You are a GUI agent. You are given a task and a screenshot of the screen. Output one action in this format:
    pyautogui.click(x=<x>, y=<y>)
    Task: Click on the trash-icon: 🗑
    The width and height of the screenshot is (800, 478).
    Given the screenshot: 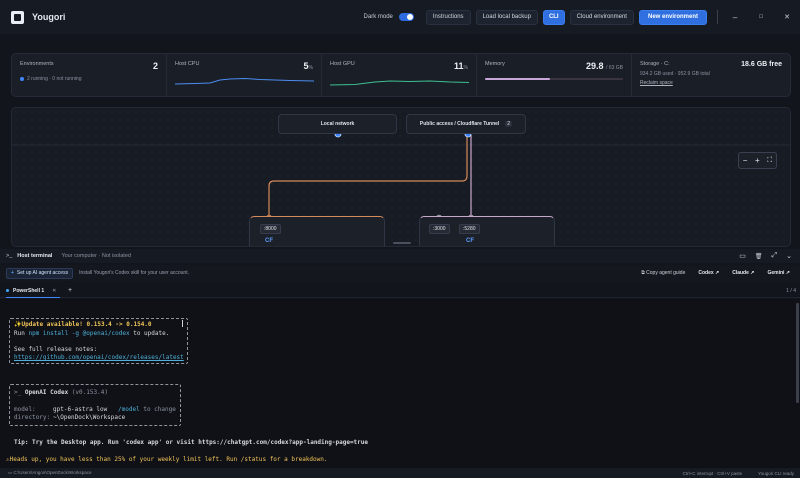 What is the action you would take?
    pyautogui.click(x=759, y=256)
    